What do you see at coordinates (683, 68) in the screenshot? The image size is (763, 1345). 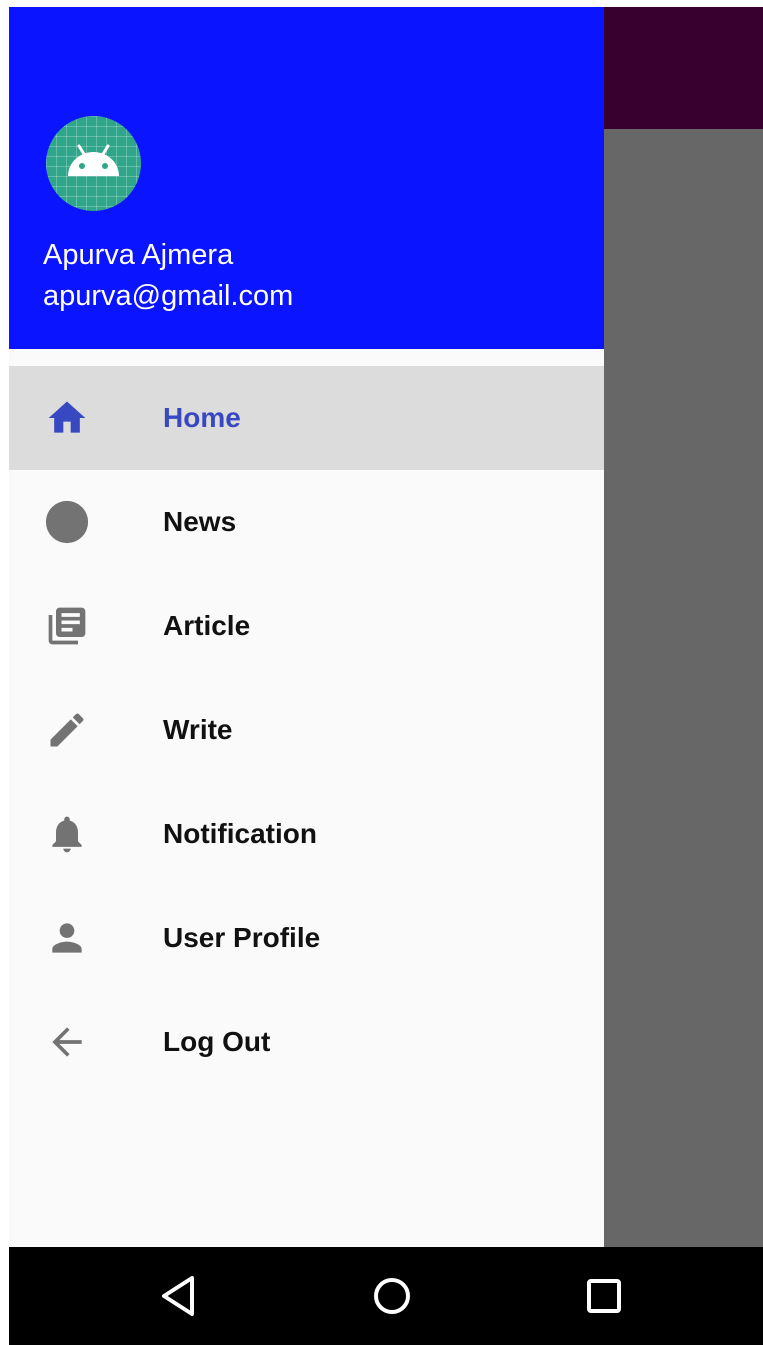 I see `app-toolbar` at bounding box center [683, 68].